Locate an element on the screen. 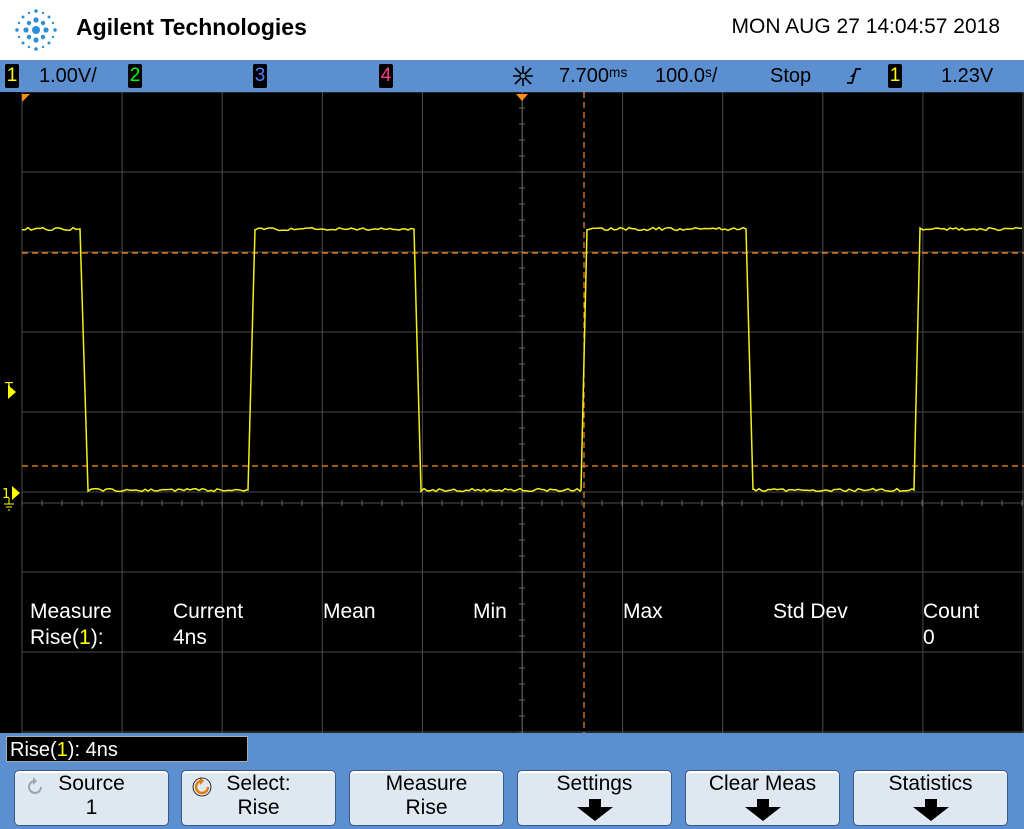  meas-header-min: Min is located at coordinates (490, 612).